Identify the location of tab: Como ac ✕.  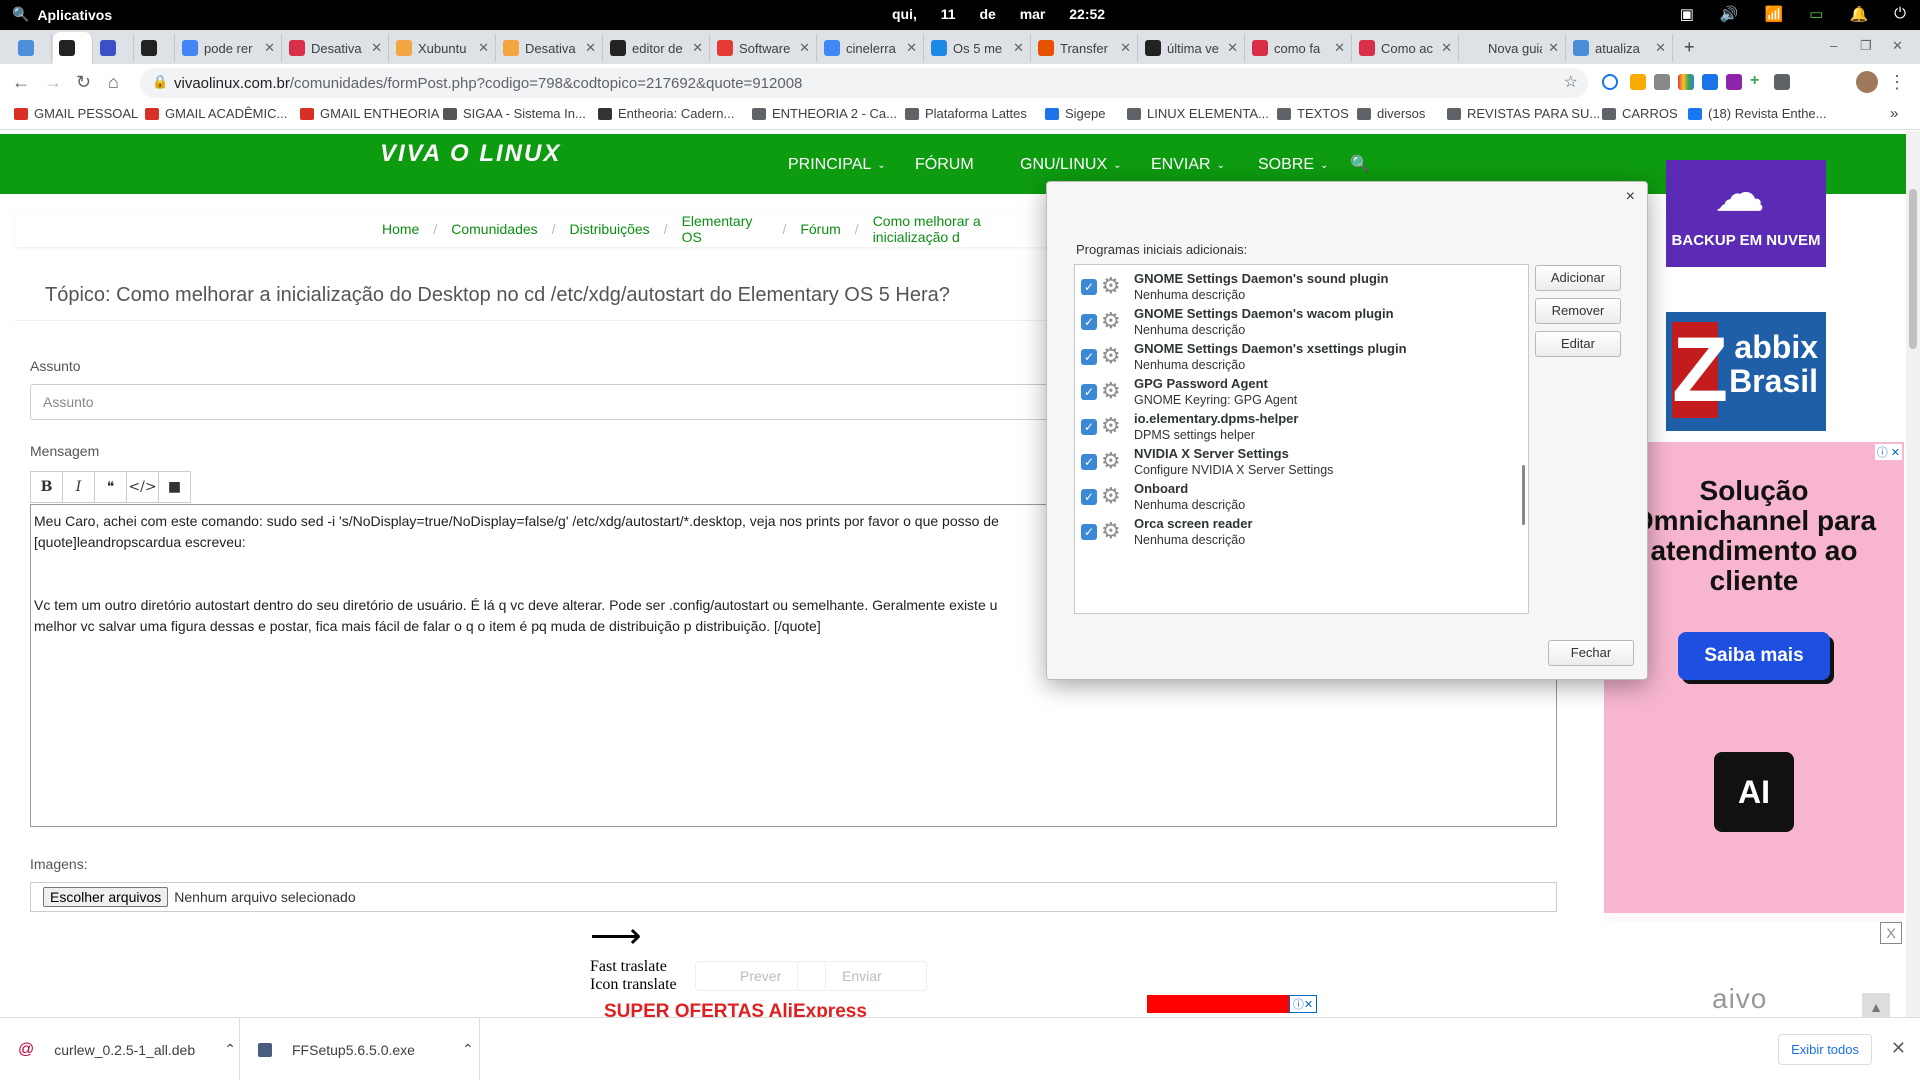
(1406, 48).